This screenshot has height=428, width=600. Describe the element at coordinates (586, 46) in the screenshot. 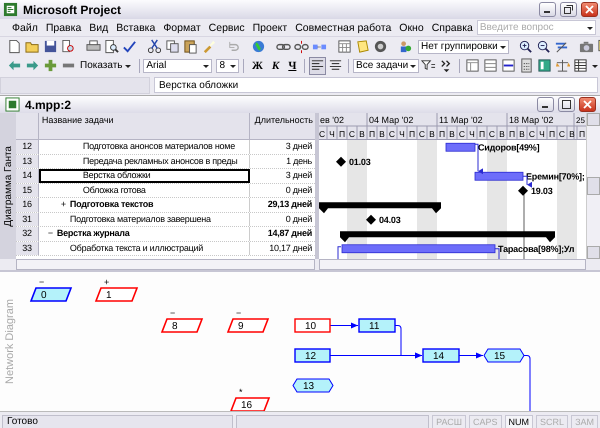

I see `camera-icon` at that location.